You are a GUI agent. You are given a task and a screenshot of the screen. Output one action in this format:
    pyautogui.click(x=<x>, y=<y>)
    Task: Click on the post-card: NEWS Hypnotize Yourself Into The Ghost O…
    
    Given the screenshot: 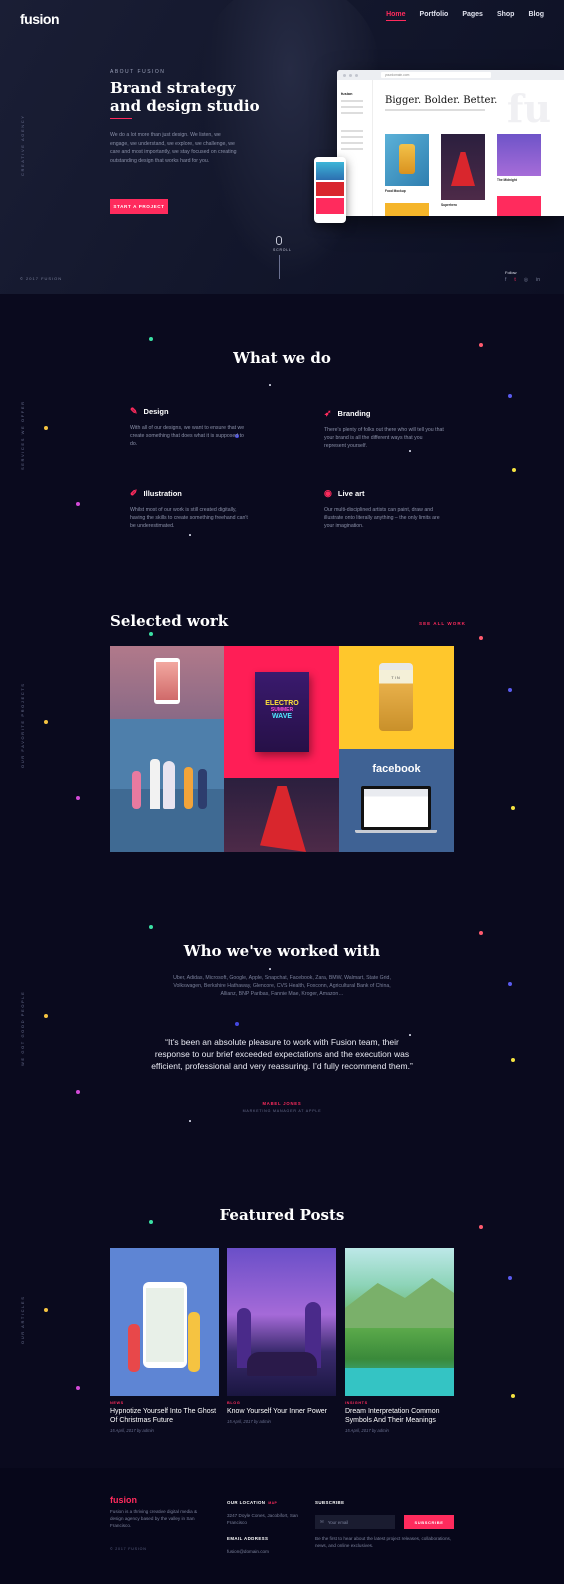 What is the action you would take?
    pyautogui.click(x=164, y=1340)
    